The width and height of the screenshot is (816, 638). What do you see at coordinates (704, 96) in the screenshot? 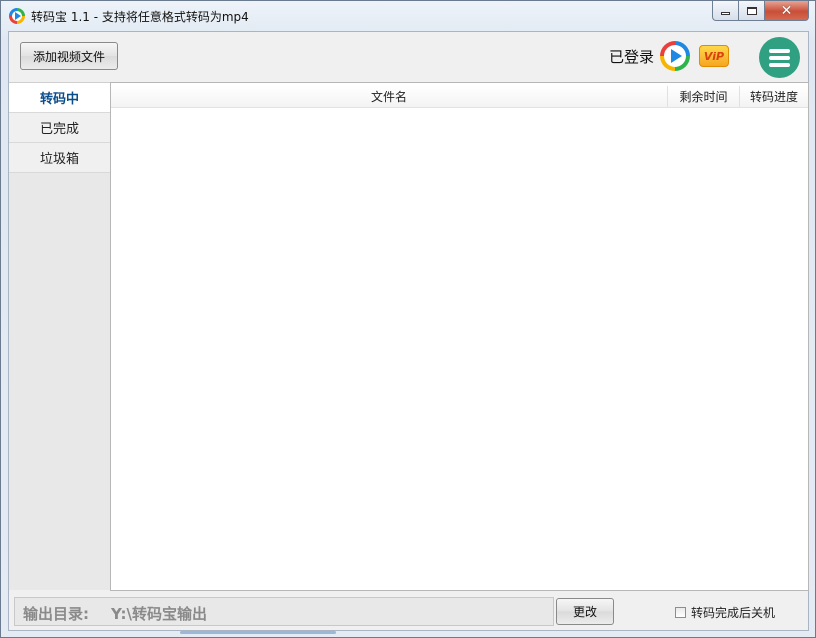
I see `column-header-remaining-time: 剩余时间` at bounding box center [704, 96].